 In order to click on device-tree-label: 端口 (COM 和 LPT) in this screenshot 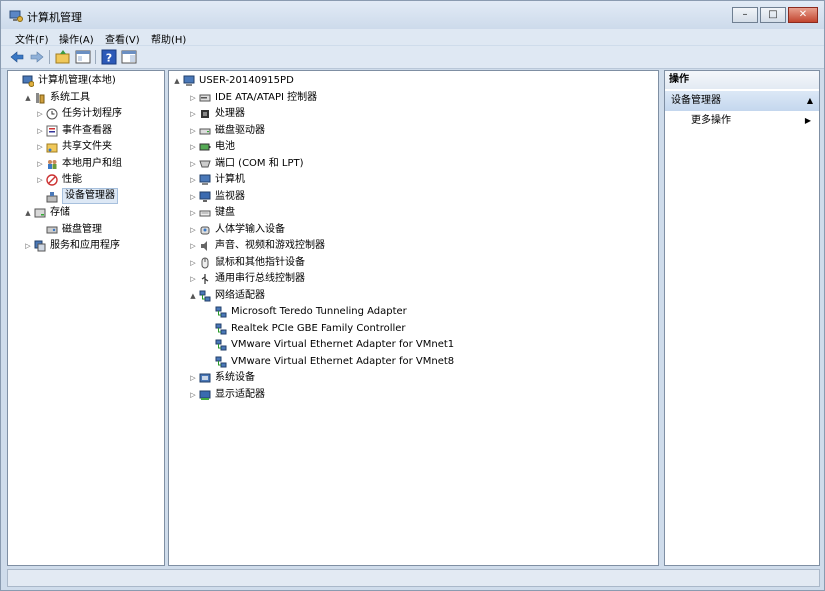, I will do `click(259, 163)`.